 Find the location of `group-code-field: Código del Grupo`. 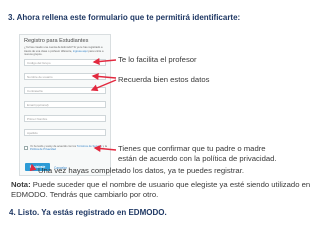

group-code-field: Código del Grupo is located at coordinates (65, 62).